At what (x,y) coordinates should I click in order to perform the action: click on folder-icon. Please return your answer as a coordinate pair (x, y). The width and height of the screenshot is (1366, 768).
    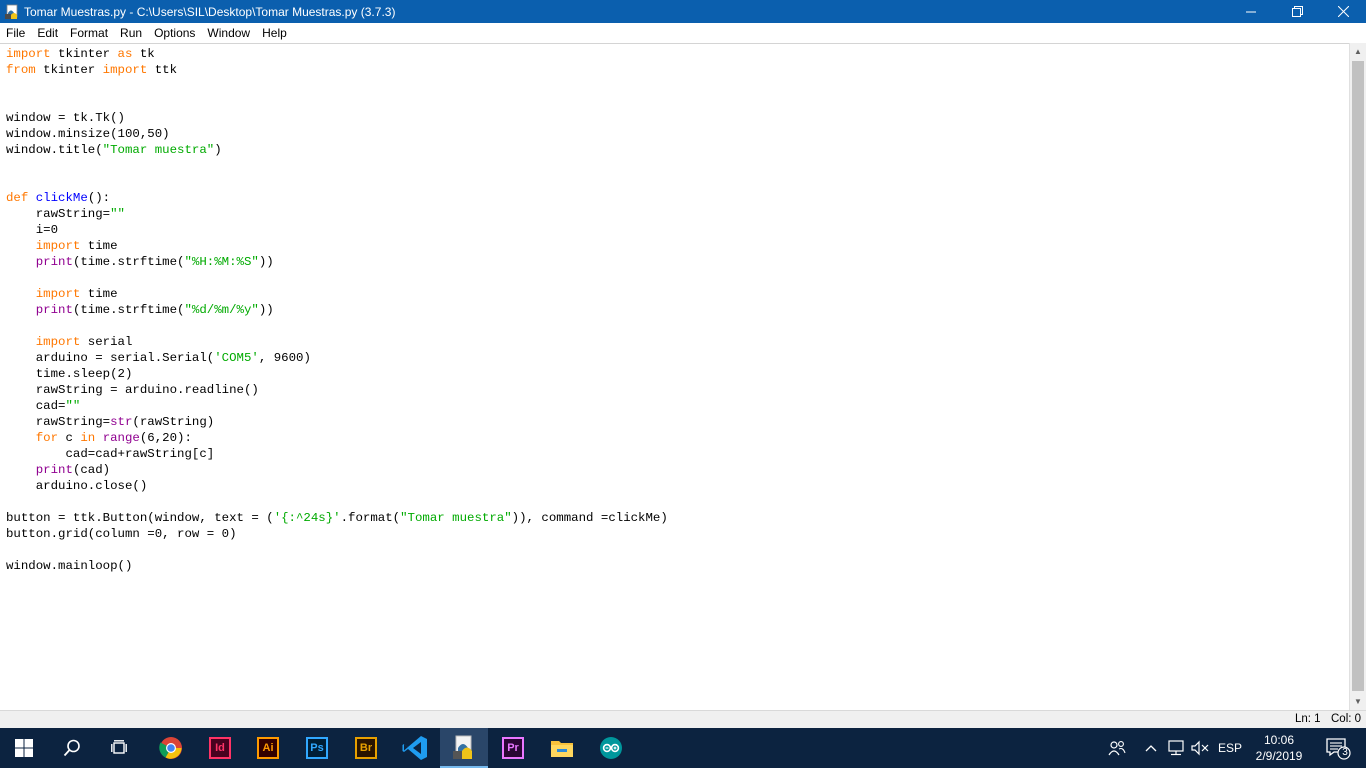
    Looking at the image, I should click on (562, 749).